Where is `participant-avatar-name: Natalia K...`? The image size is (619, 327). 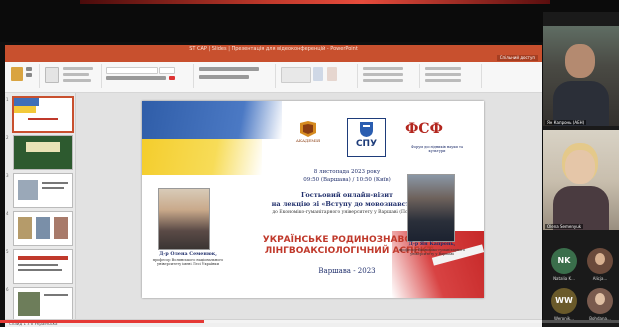
participant-avatar-name: Natalia K... is located at coordinates (564, 278).